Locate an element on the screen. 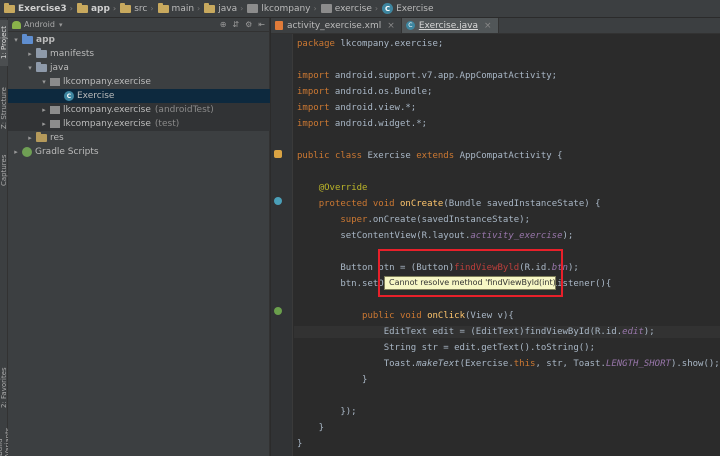 This screenshot has height=456, width=720. code-line: }); is located at coordinates (326, 412).